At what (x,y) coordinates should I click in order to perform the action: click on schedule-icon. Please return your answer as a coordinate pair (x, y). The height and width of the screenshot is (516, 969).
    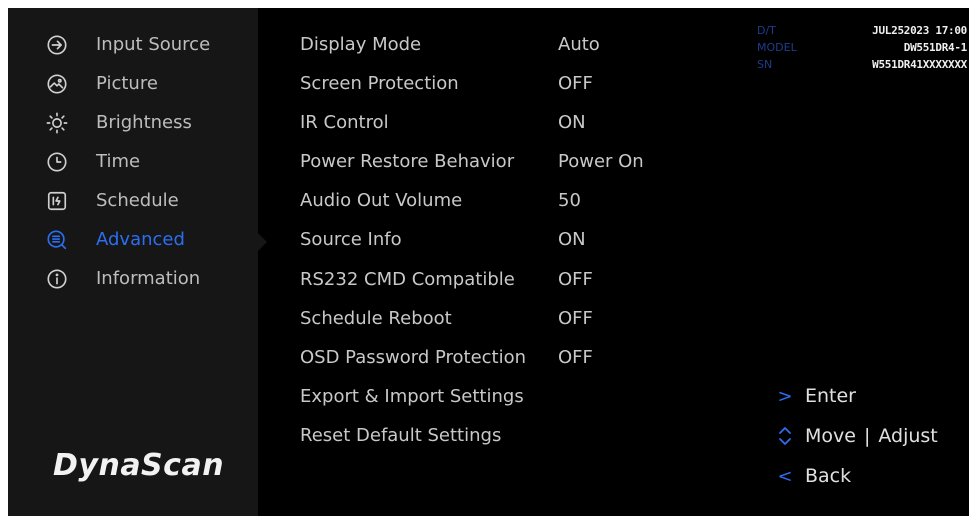
    Looking at the image, I should click on (57, 201).